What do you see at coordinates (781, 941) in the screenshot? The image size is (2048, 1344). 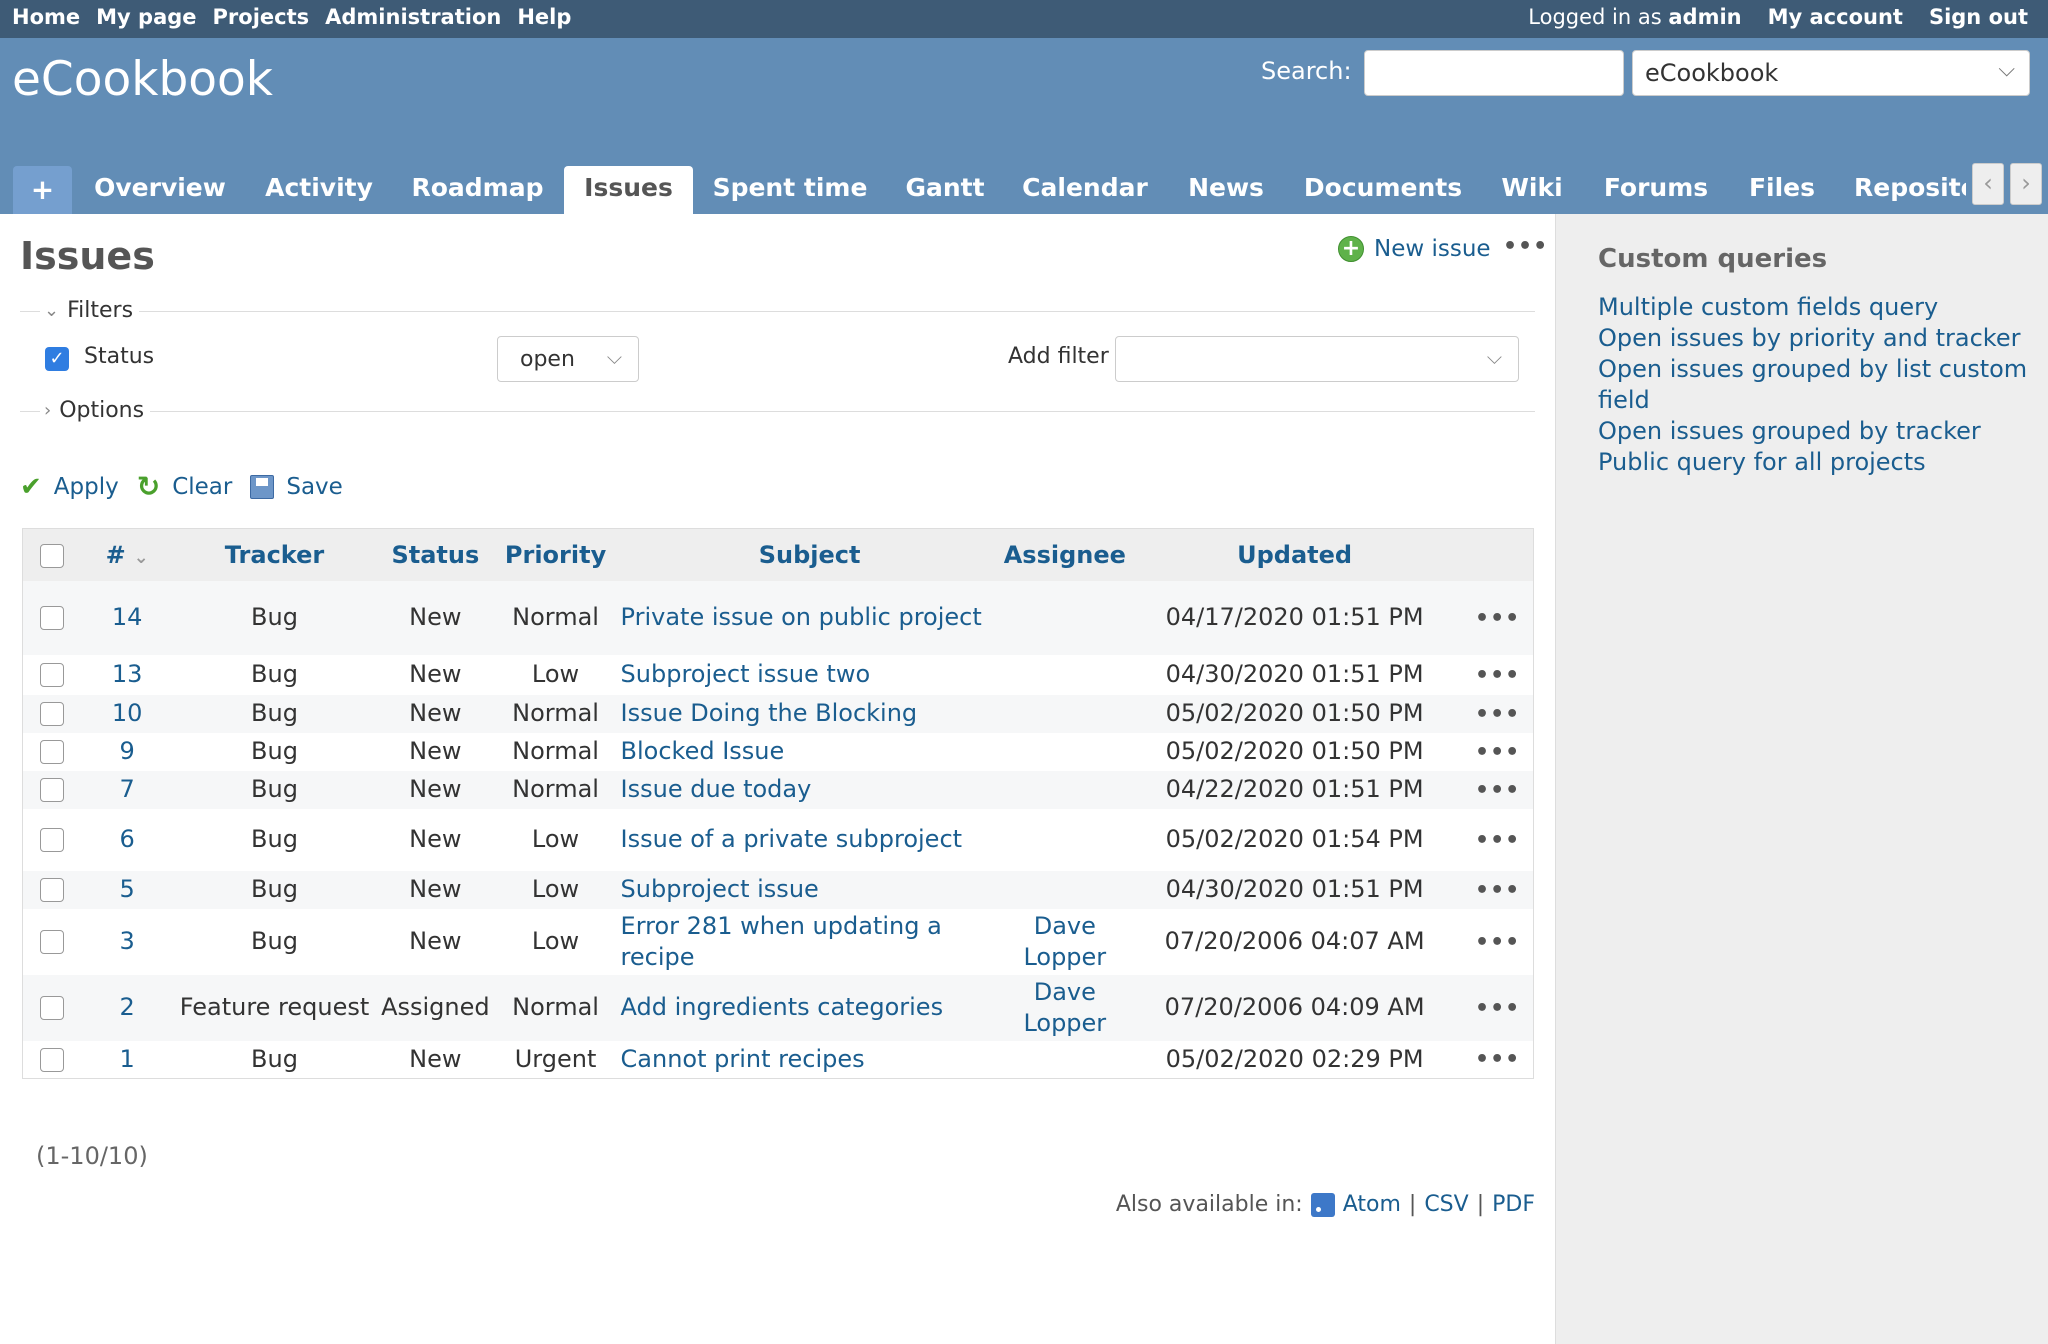 I see `issue-subject-link: Error 281 when updating a recipe` at bounding box center [781, 941].